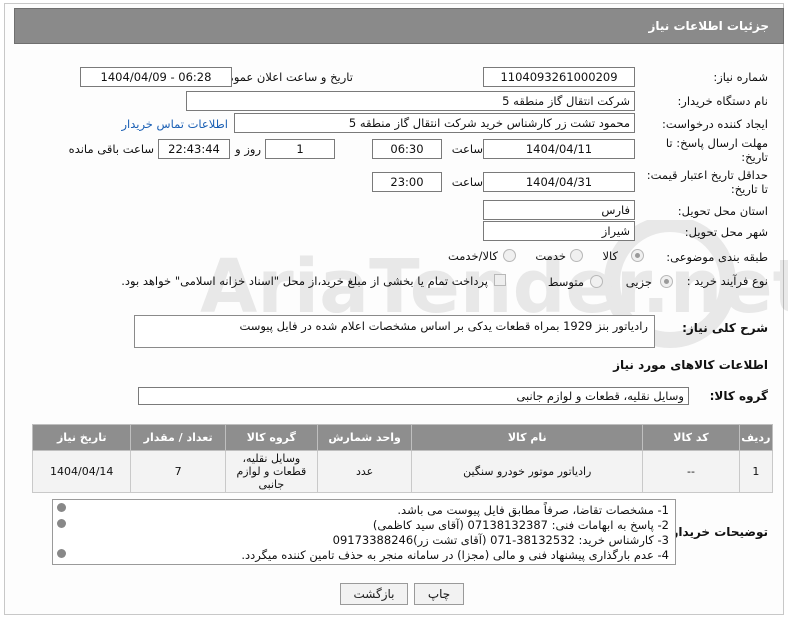  Describe the element at coordinates (413, 396) in the screenshot. I see `goods-group-field: وسایل نقلیه، قطعات و لوازم جانبی` at that location.